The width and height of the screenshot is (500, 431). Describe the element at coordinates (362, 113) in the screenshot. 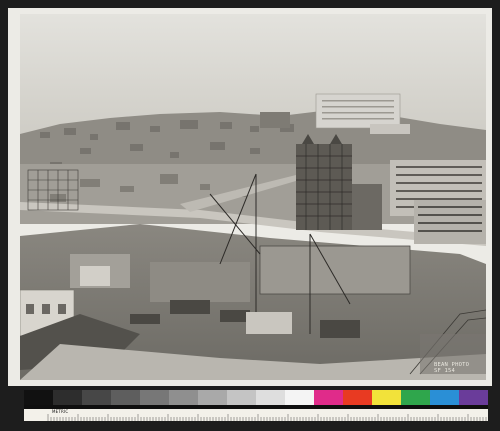

I see `hotel-building` at that location.